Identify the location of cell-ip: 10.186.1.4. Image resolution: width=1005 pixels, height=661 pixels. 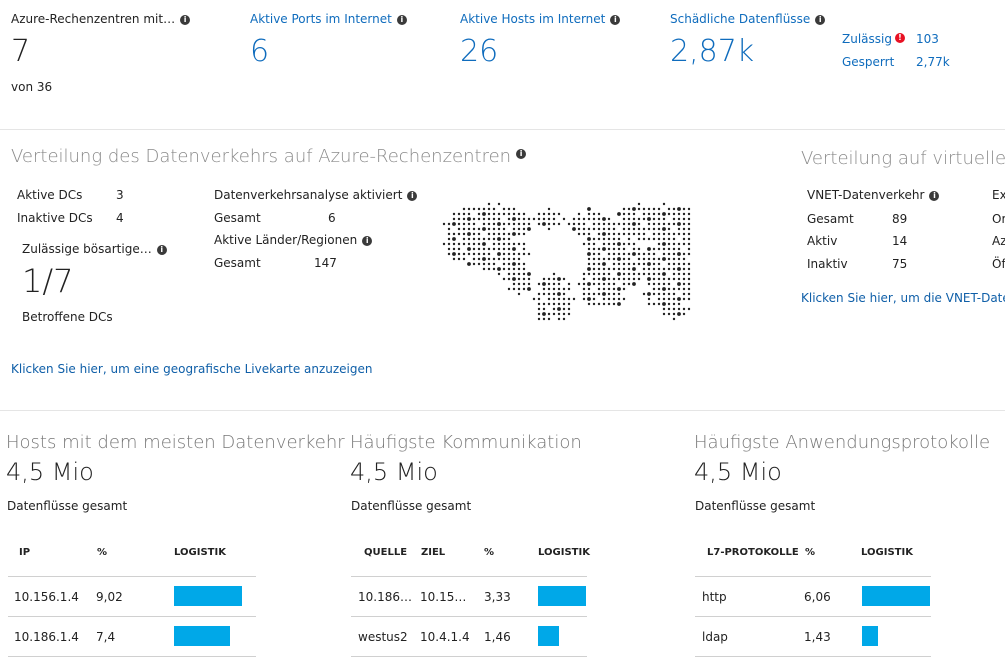
(46, 637).